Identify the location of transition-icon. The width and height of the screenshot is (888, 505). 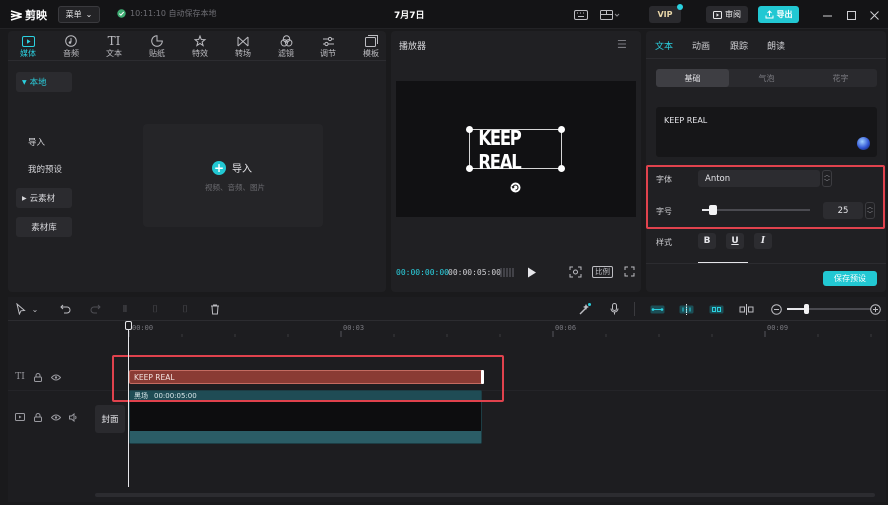
(243, 41).